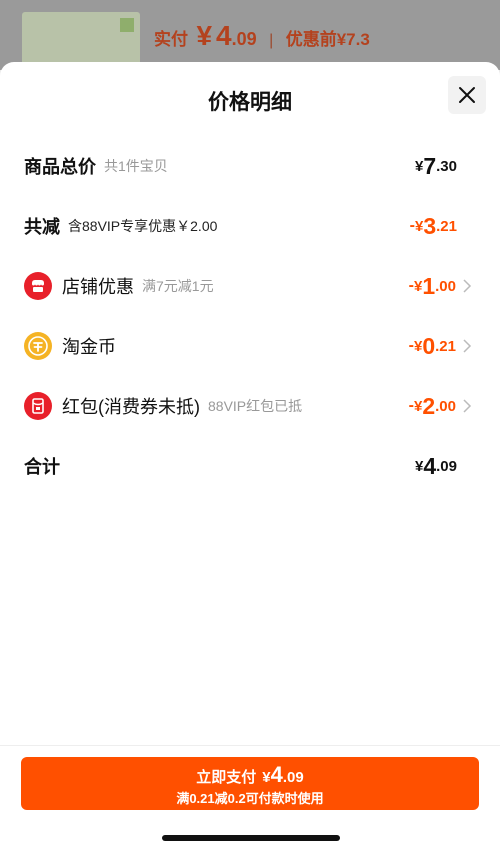 The image size is (500, 853). Describe the element at coordinates (136, 166) in the screenshot. I see `row-sub-label: 共1件宝贝` at that location.